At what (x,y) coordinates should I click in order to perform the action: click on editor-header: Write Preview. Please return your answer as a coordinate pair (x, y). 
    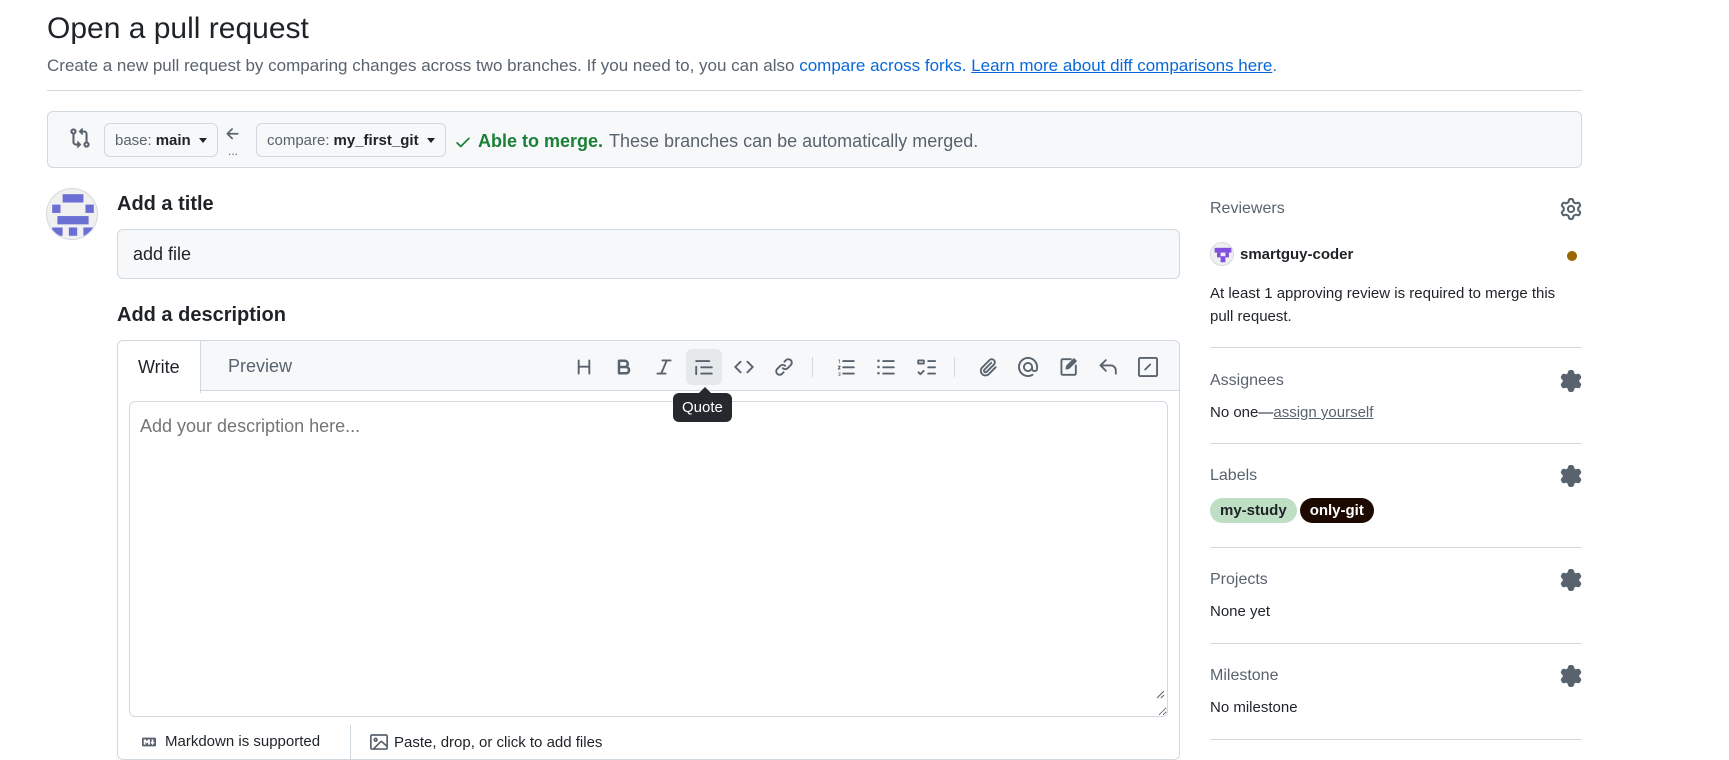
    Looking at the image, I should click on (648, 367).